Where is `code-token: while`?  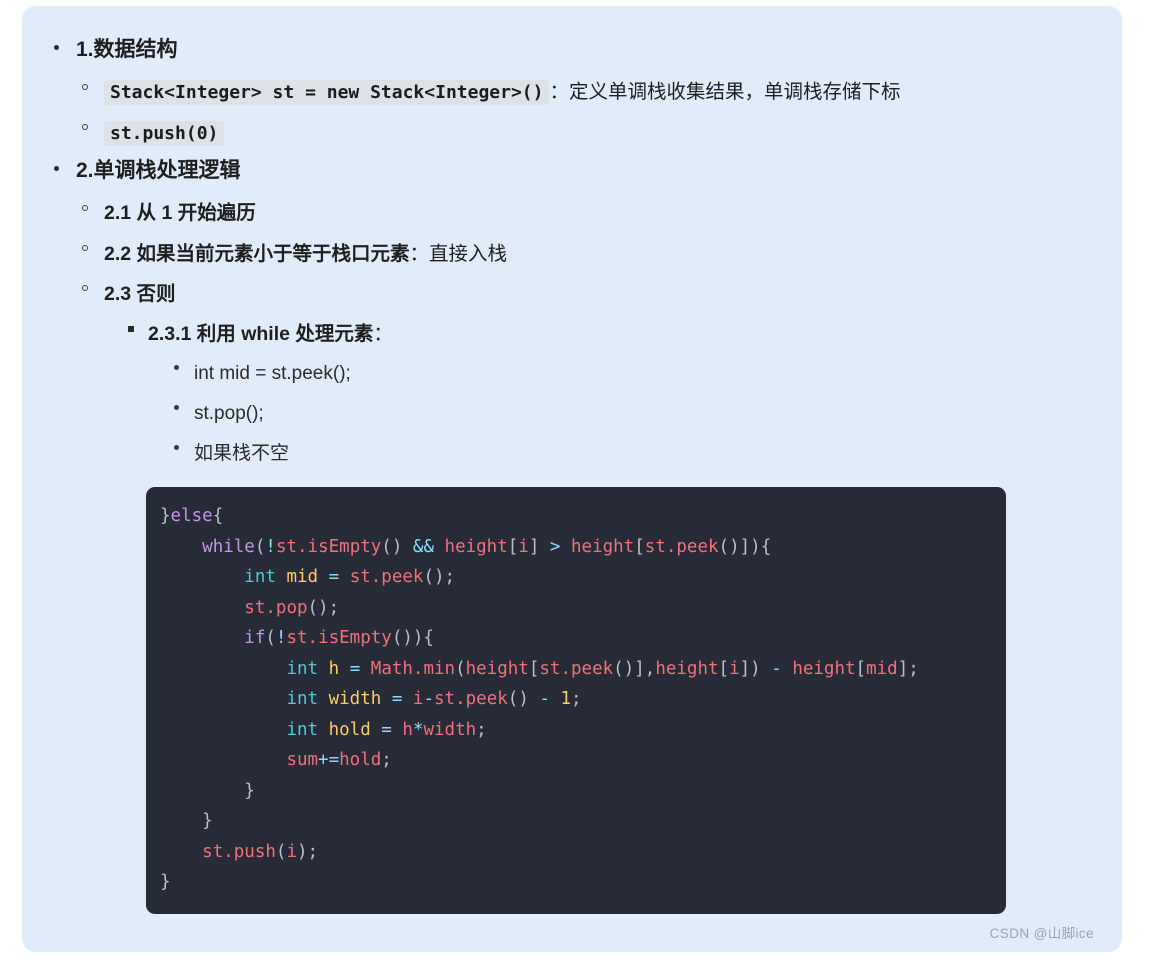
code-token: while is located at coordinates (228, 546).